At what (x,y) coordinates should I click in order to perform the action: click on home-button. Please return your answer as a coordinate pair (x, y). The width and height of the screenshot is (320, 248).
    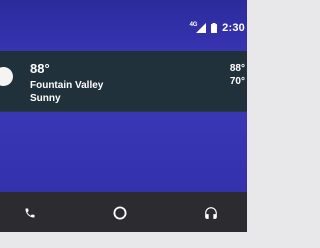
    Looking at the image, I should click on (120, 213).